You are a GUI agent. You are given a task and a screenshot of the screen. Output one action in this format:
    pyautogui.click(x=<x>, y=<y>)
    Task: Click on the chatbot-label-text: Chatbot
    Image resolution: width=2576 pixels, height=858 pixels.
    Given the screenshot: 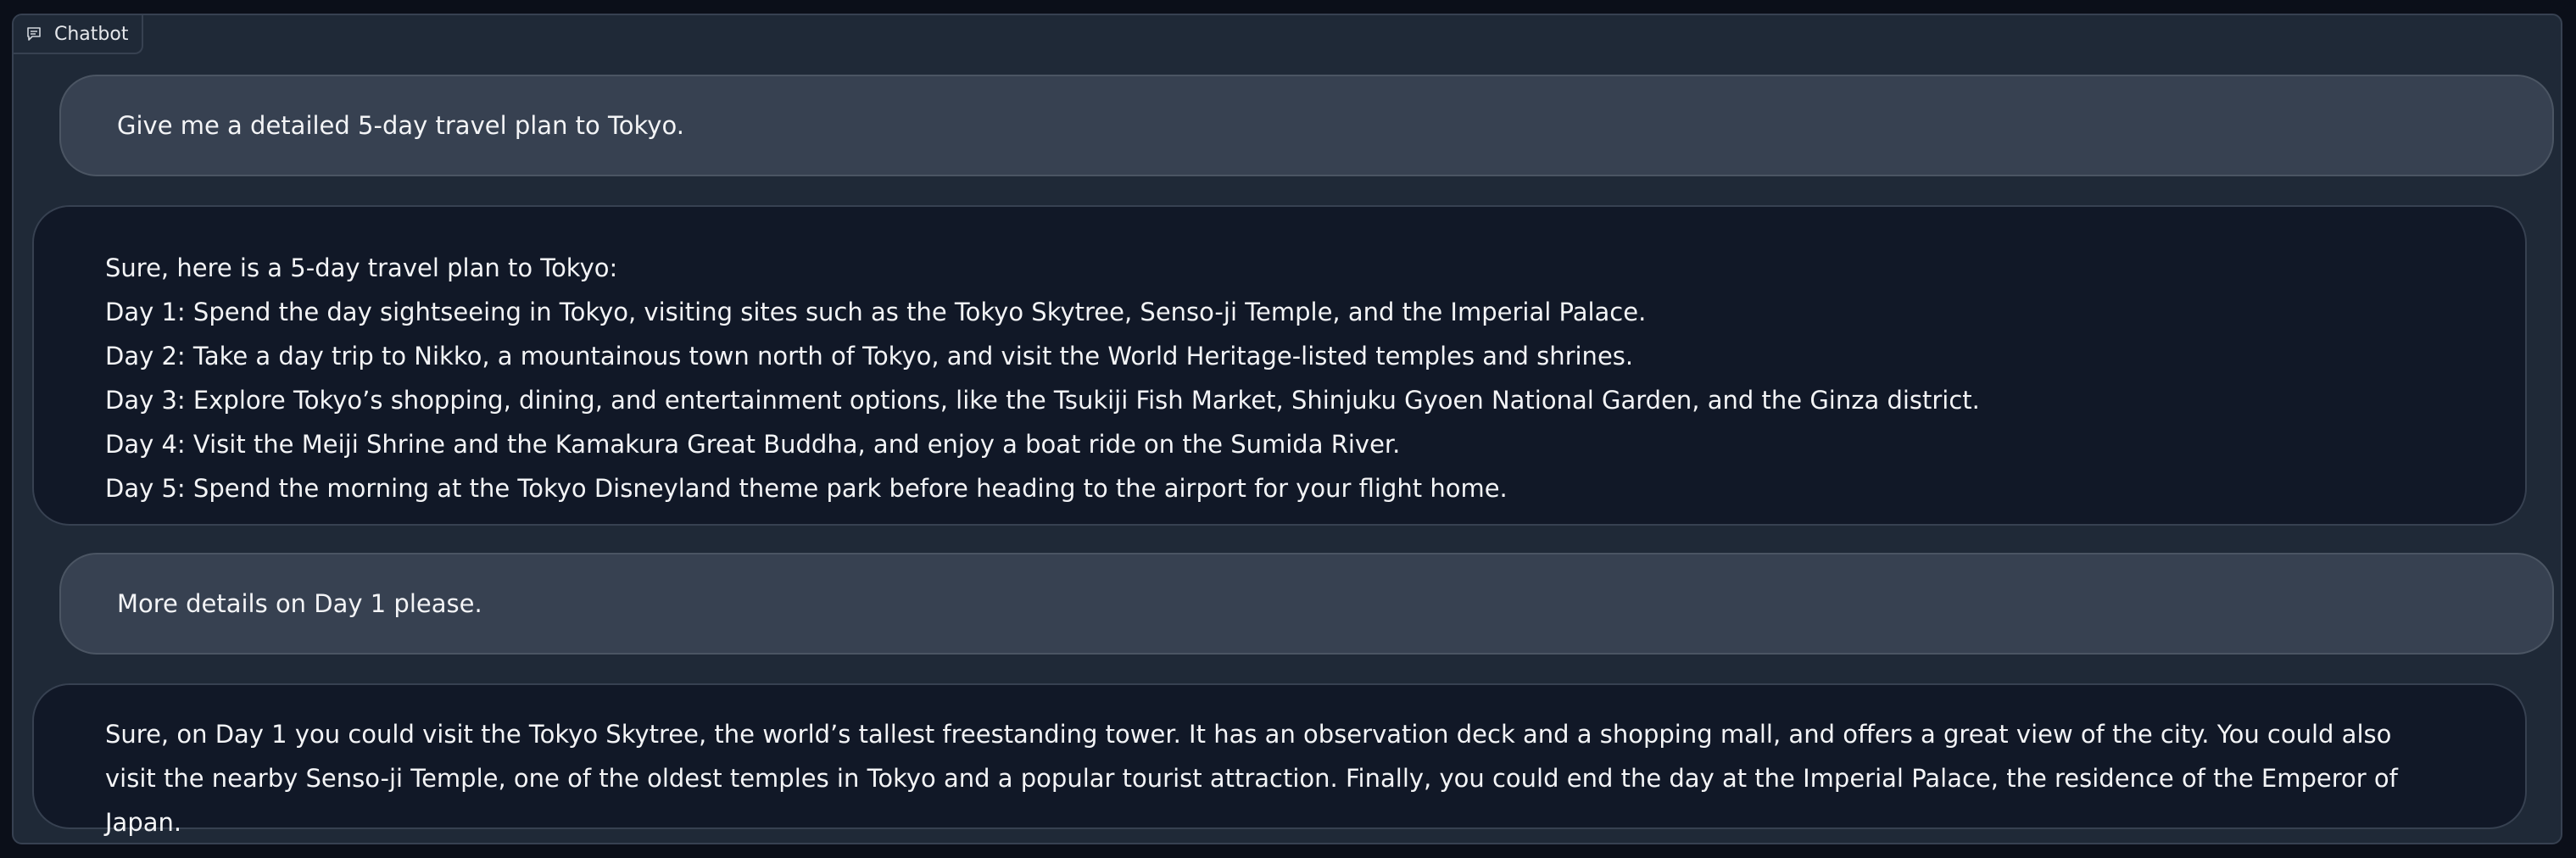 What is the action you would take?
    pyautogui.click(x=91, y=34)
    